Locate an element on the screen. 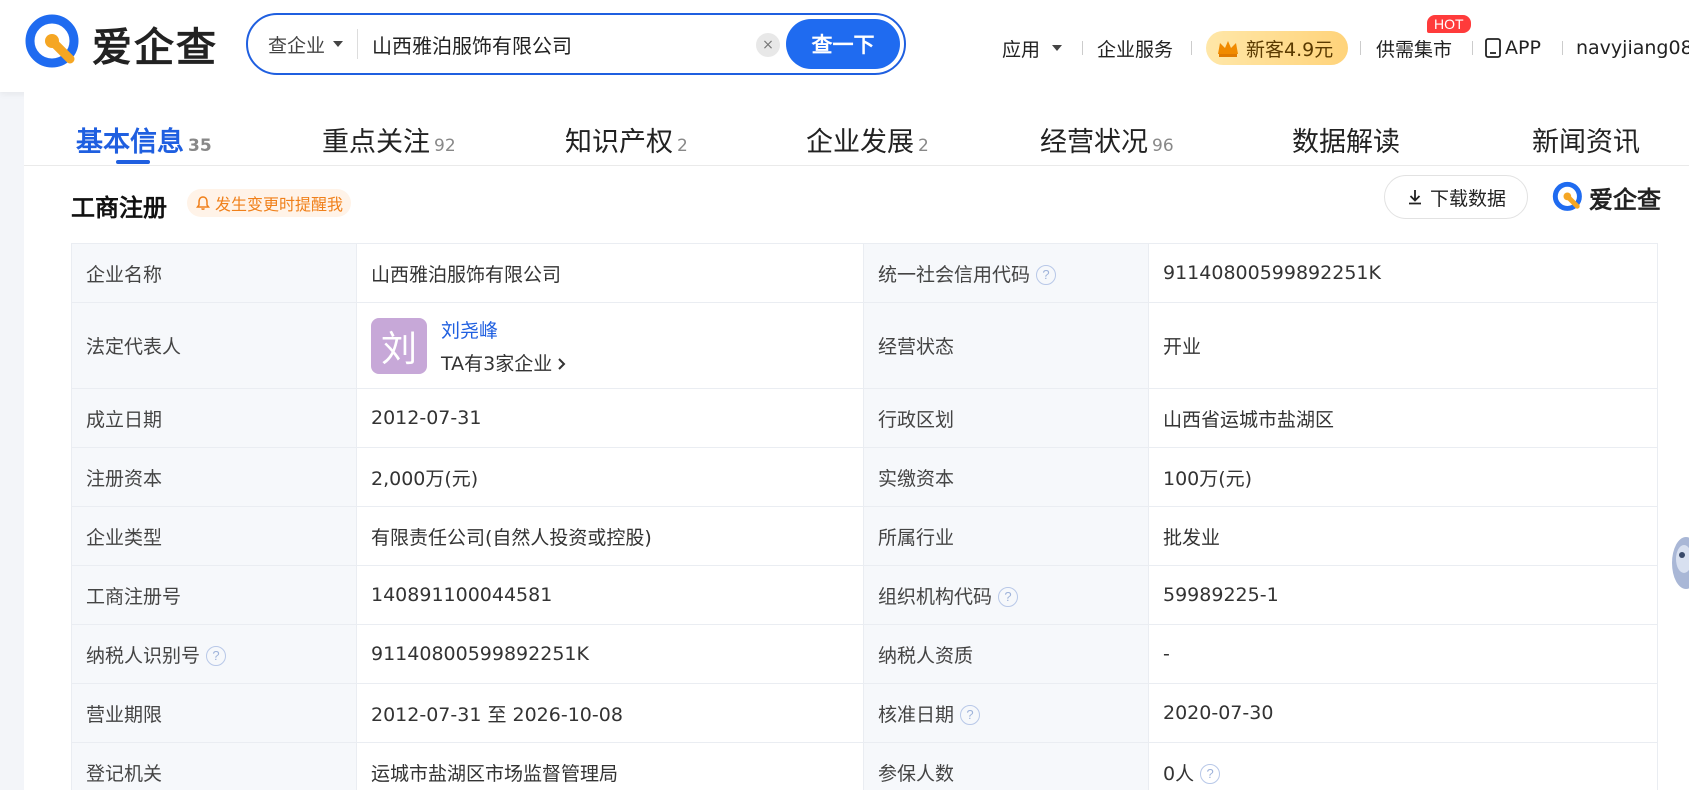 Image resolution: width=1689 pixels, height=790 pixels. taxpayer-id-value: 91140800599892251K is located at coordinates (610, 654).